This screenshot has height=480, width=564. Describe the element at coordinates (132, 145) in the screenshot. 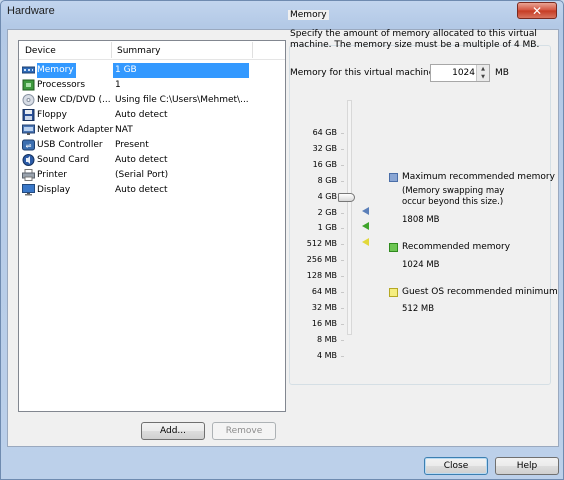

I see `device-summary: Present` at that location.